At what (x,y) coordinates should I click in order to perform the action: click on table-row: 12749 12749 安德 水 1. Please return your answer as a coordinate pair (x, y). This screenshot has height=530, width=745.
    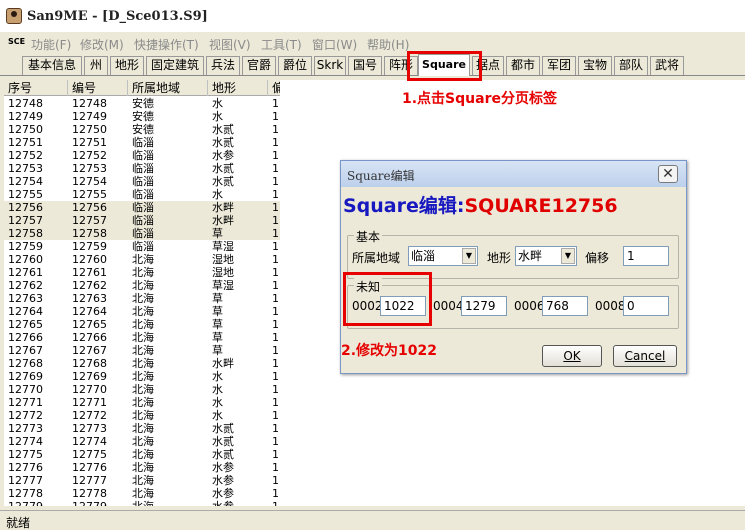
    Looking at the image, I should click on (142, 116).